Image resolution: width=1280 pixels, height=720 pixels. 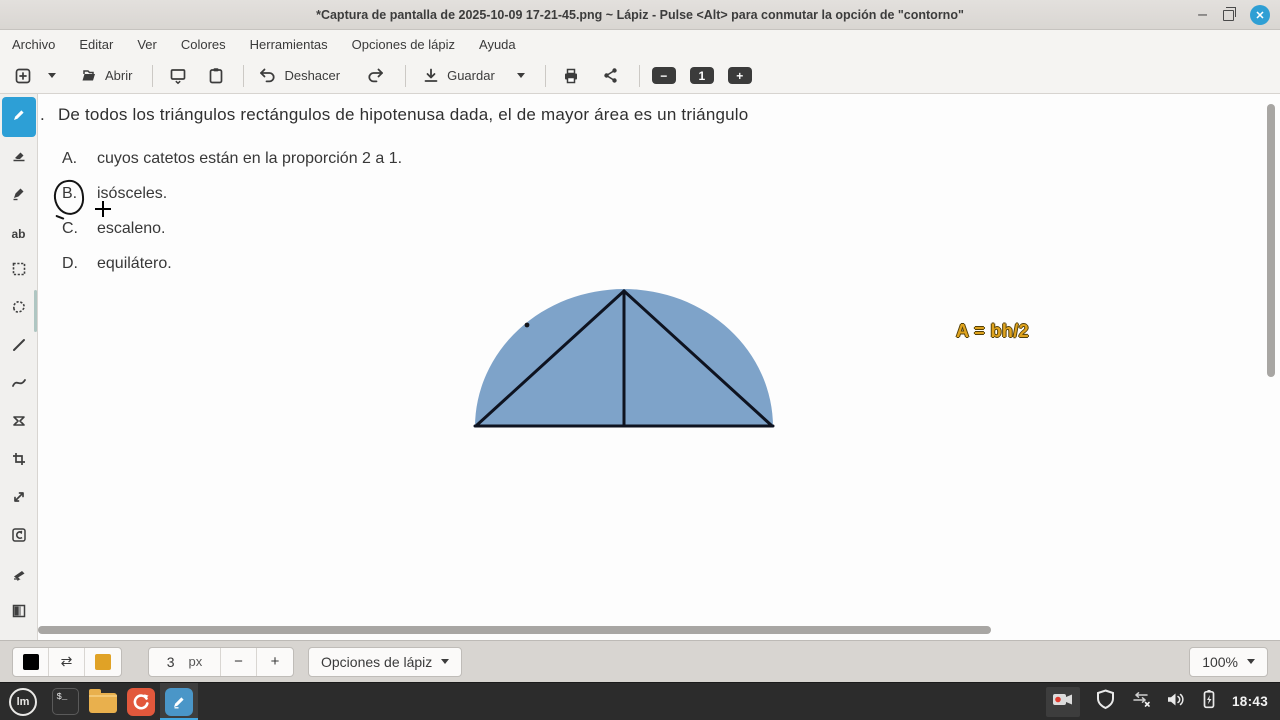 I want to click on swap-colors-button: ⇄, so click(x=67, y=661).